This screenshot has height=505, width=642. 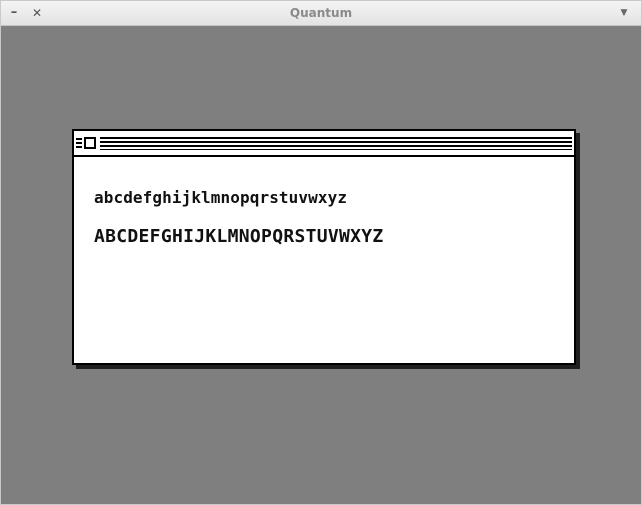 I want to click on grip-icon, so click(x=79, y=144).